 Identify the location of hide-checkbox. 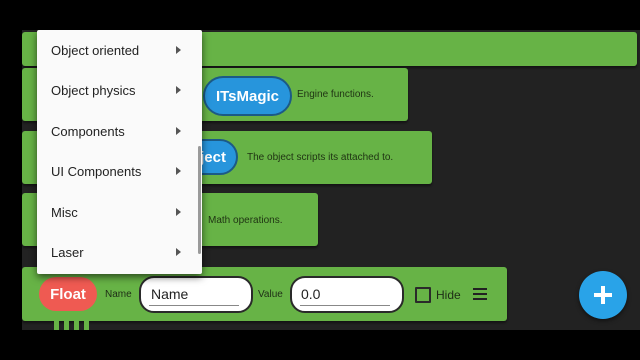
(423, 295).